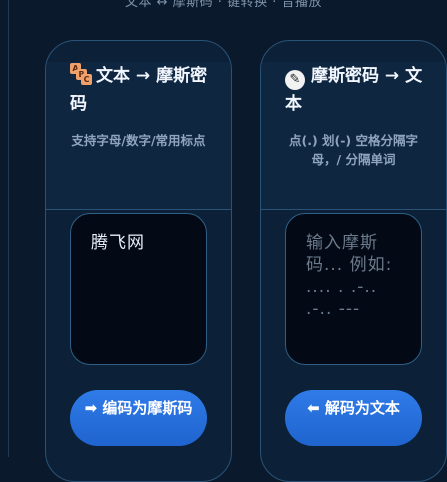 The width and height of the screenshot is (447, 482). I want to click on pen-icon: ✎, so click(295, 80).